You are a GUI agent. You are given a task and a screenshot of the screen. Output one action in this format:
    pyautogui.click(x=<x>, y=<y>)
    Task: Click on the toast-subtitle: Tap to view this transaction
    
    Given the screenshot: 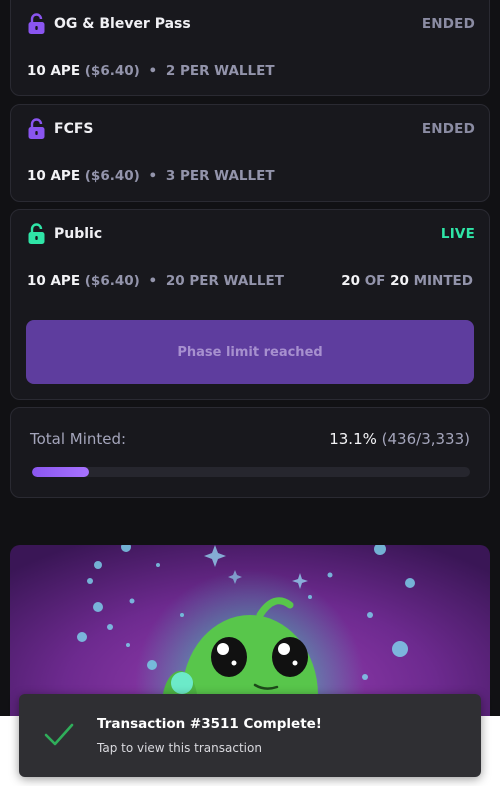 What is the action you would take?
    pyautogui.click(x=179, y=748)
    